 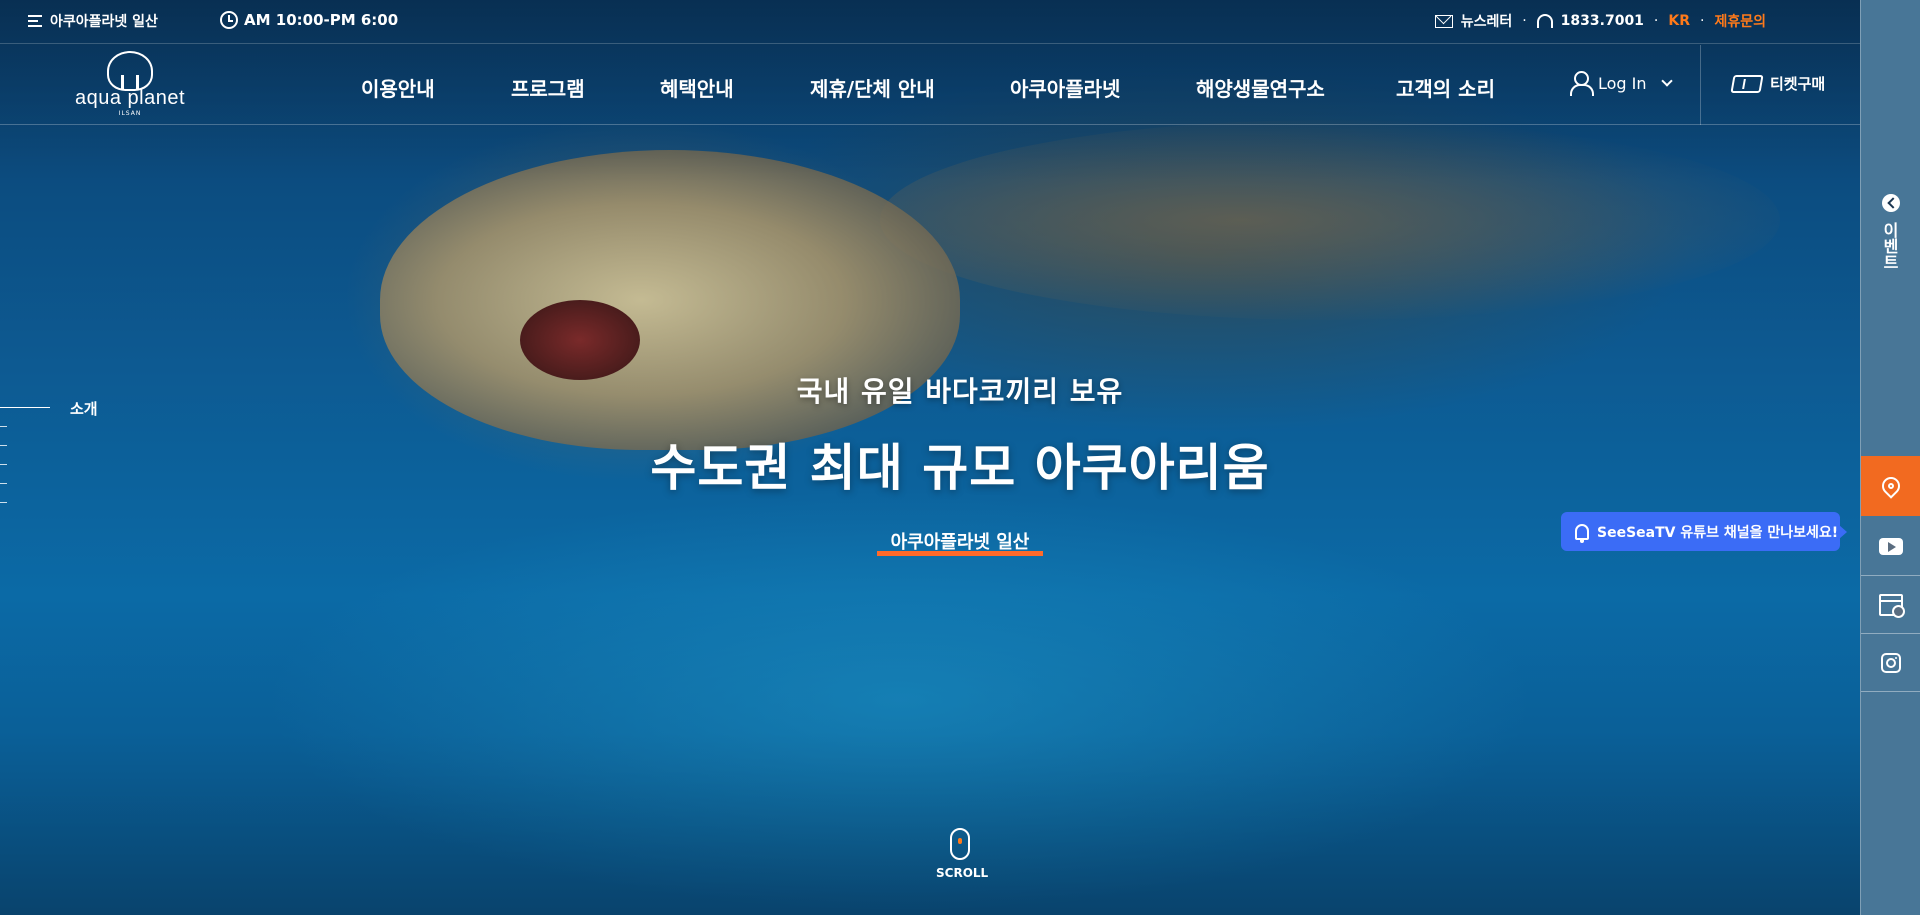 What do you see at coordinates (960, 391) in the screenshot?
I see `hero-subtitle: 국내 유일 바다코끼리 보유` at bounding box center [960, 391].